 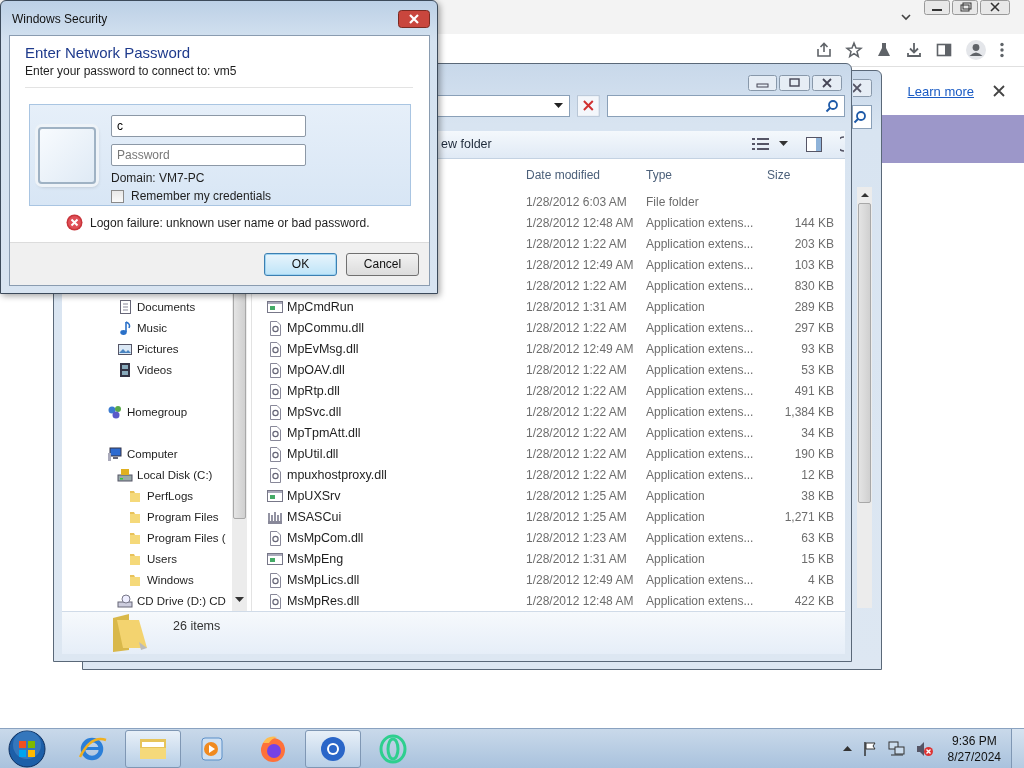 What do you see at coordinates (108, 52) in the screenshot?
I see `dialog-heading: Enter Network Password` at bounding box center [108, 52].